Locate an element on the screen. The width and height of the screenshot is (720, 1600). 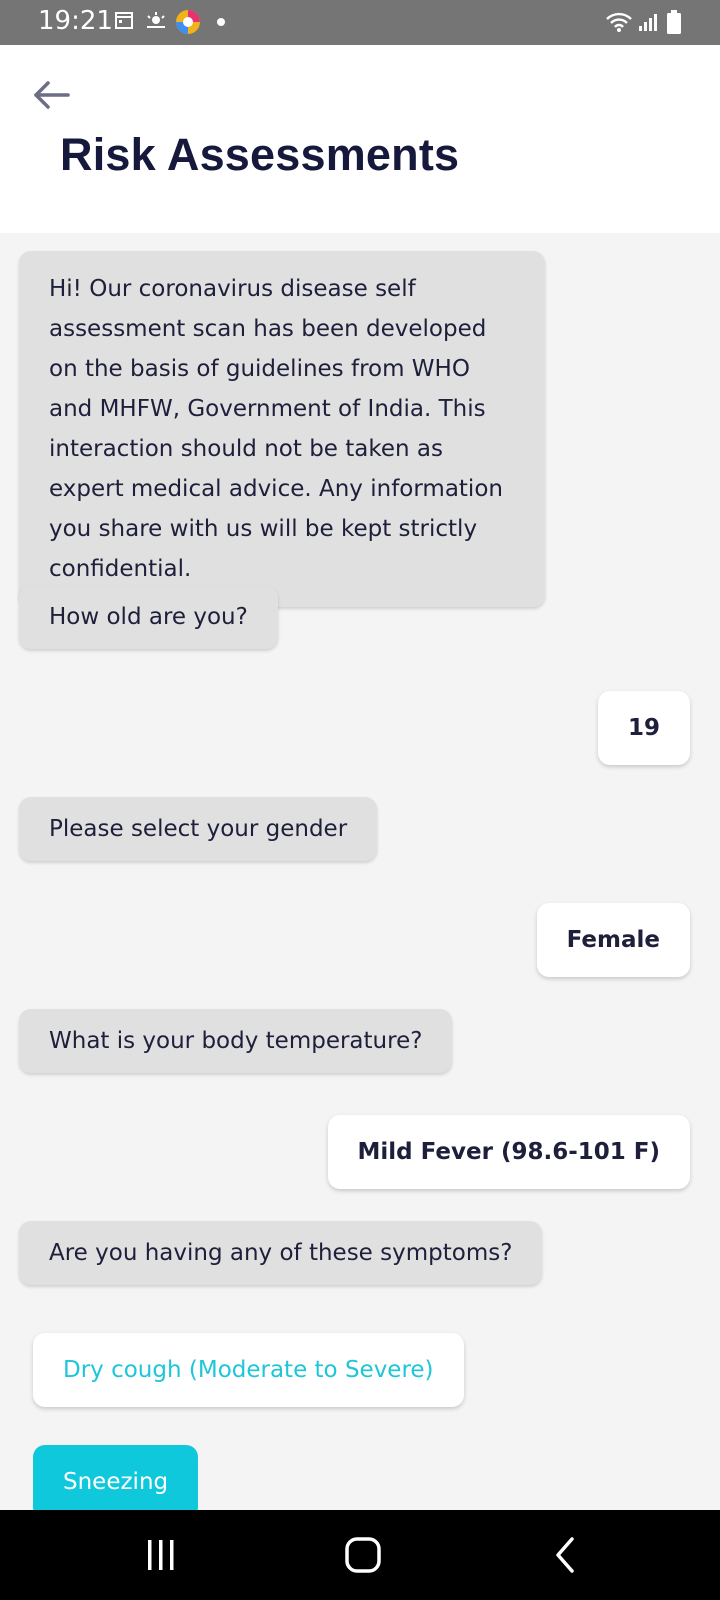
status-time: 19:21 is located at coordinates (75, 21).